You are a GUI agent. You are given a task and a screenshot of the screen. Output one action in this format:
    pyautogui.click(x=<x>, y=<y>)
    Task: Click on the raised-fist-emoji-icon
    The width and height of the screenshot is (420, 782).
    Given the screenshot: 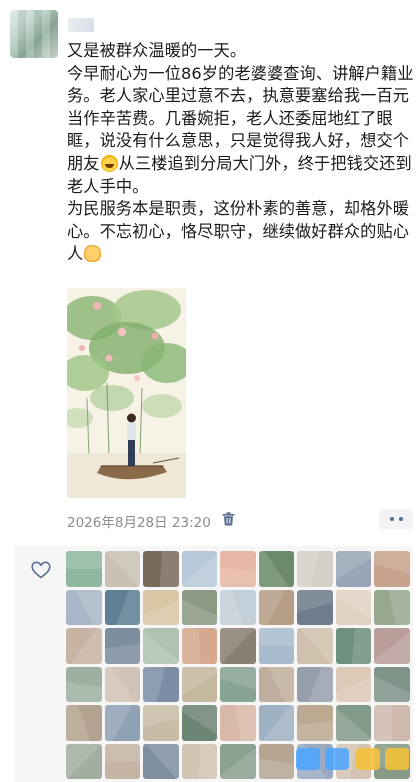 What is the action you would take?
    pyautogui.click(x=93, y=254)
    